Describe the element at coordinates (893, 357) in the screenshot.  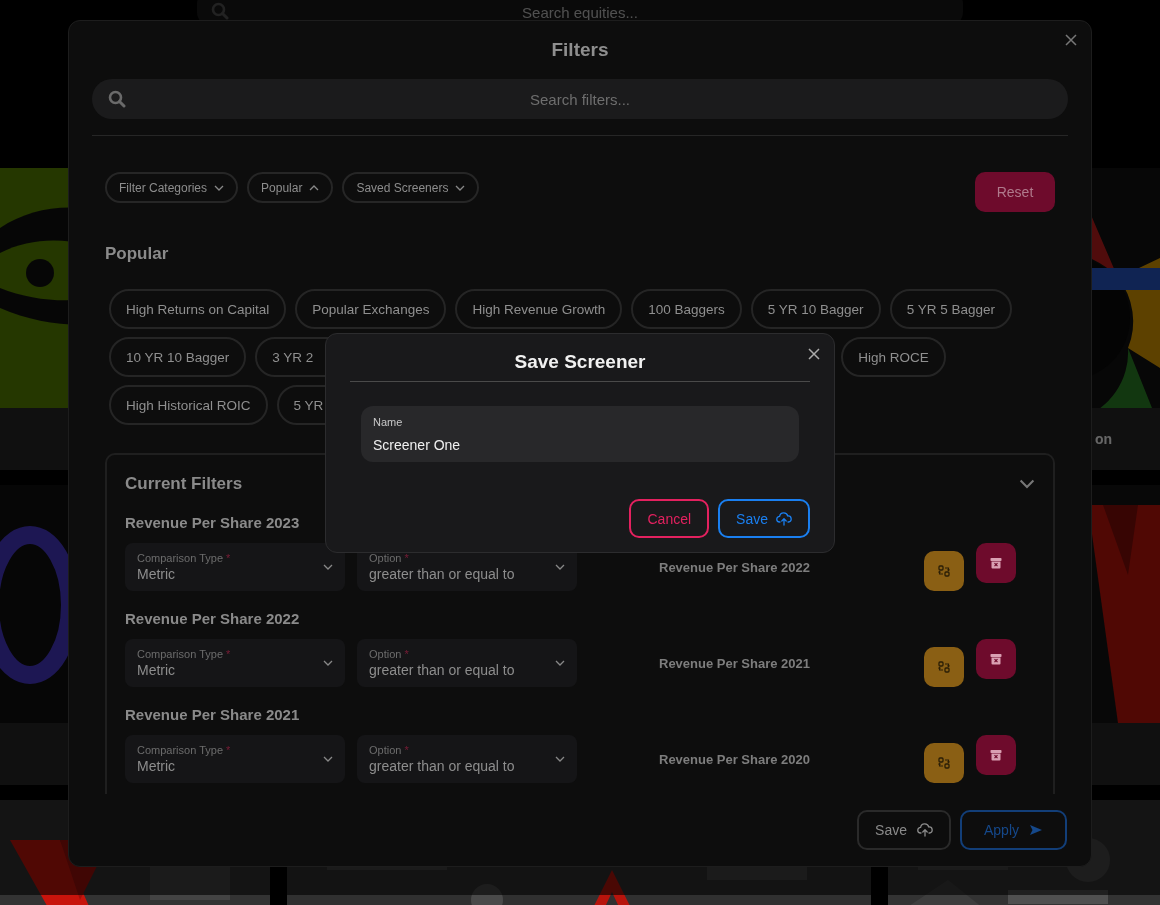
I see `filter-chip: High ROCE` at that location.